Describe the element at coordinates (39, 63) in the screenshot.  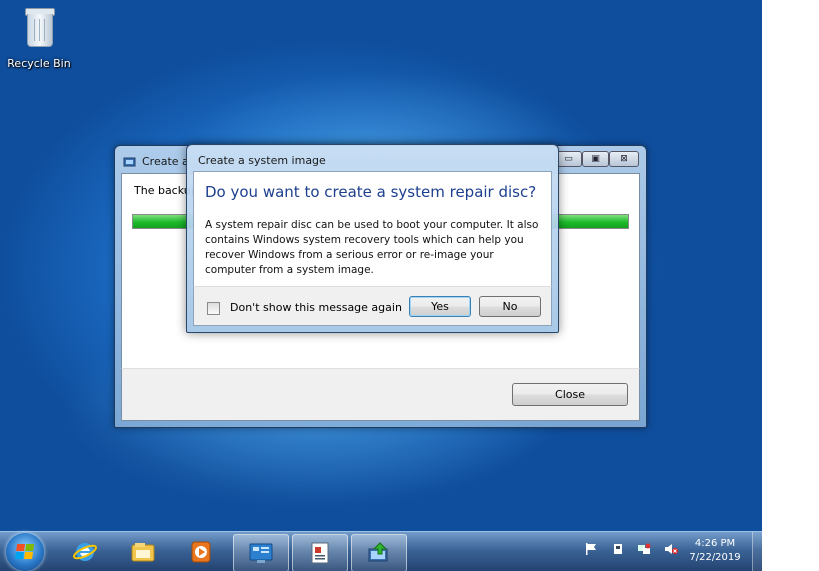
I see `recycle-bin-label: Recycle Bin` at that location.